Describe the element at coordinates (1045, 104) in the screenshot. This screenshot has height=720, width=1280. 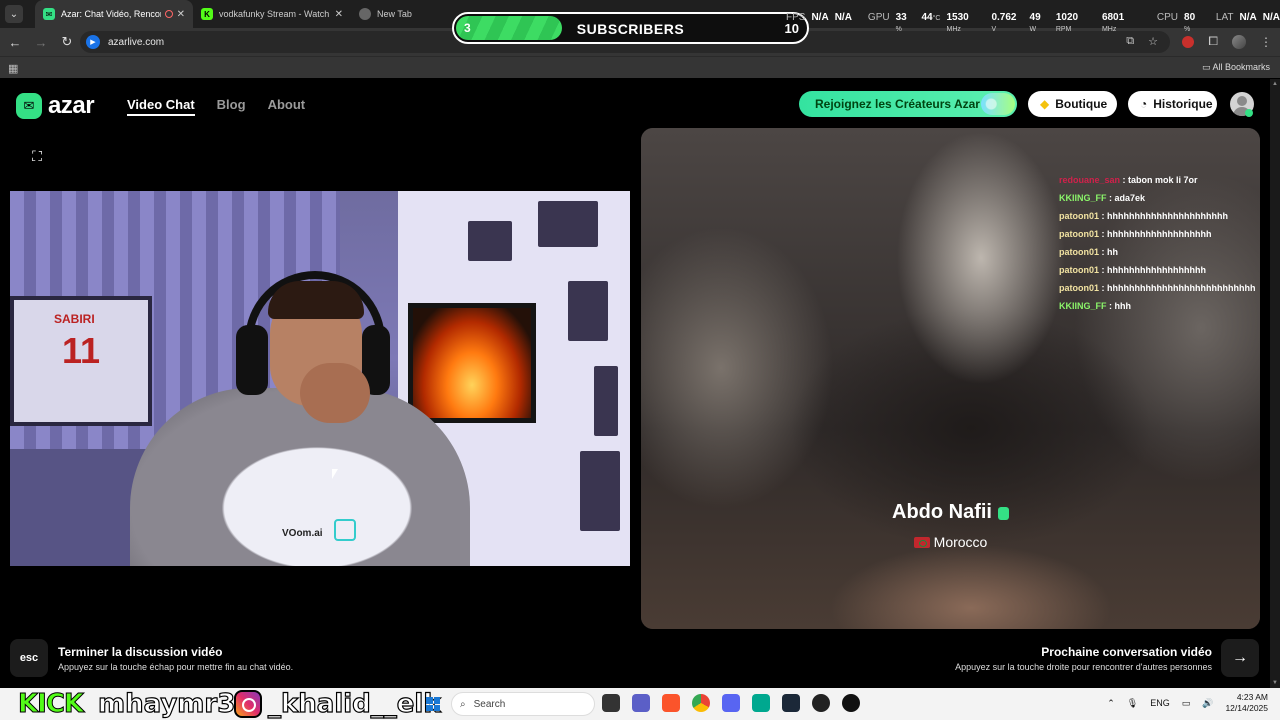
I see `gem-icon: ◆` at that location.